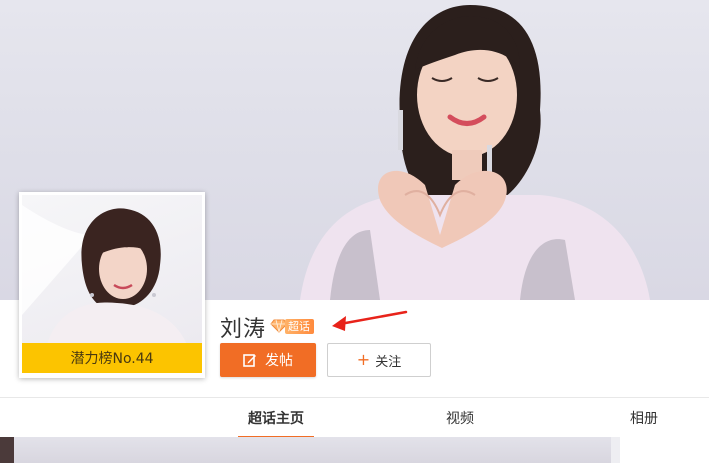  What do you see at coordinates (249, 360) in the screenshot?
I see `edit-icon` at bounding box center [249, 360].